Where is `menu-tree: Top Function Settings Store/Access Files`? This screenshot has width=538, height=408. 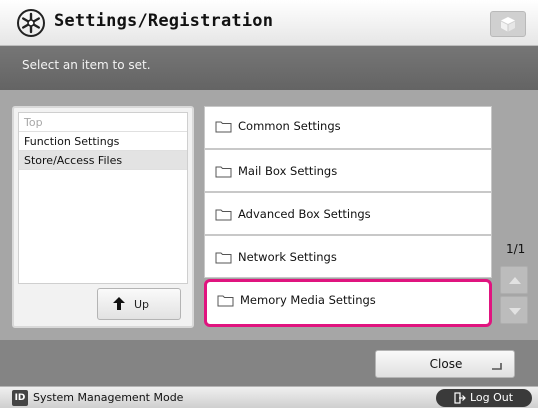
menu-tree: Top Function Settings Store/Access Files is located at coordinates (103, 198).